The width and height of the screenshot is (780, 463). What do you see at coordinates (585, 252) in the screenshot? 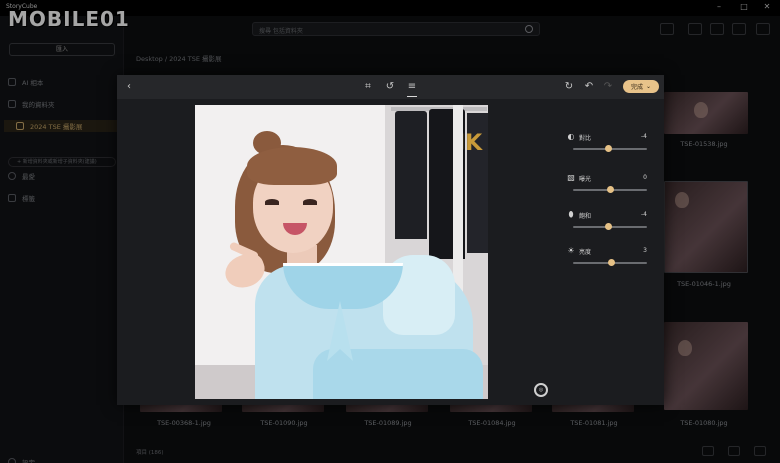
I see `slider-label: 亮度` at bounding box center [585, 252].